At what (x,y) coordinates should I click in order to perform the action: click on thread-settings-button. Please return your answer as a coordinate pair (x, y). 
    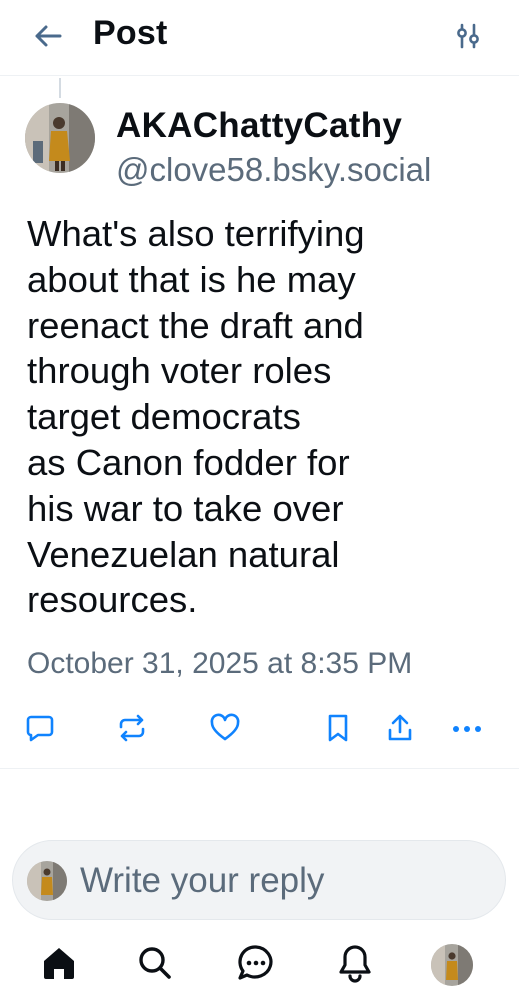
    Looking at the image, I should click on (468, 38).